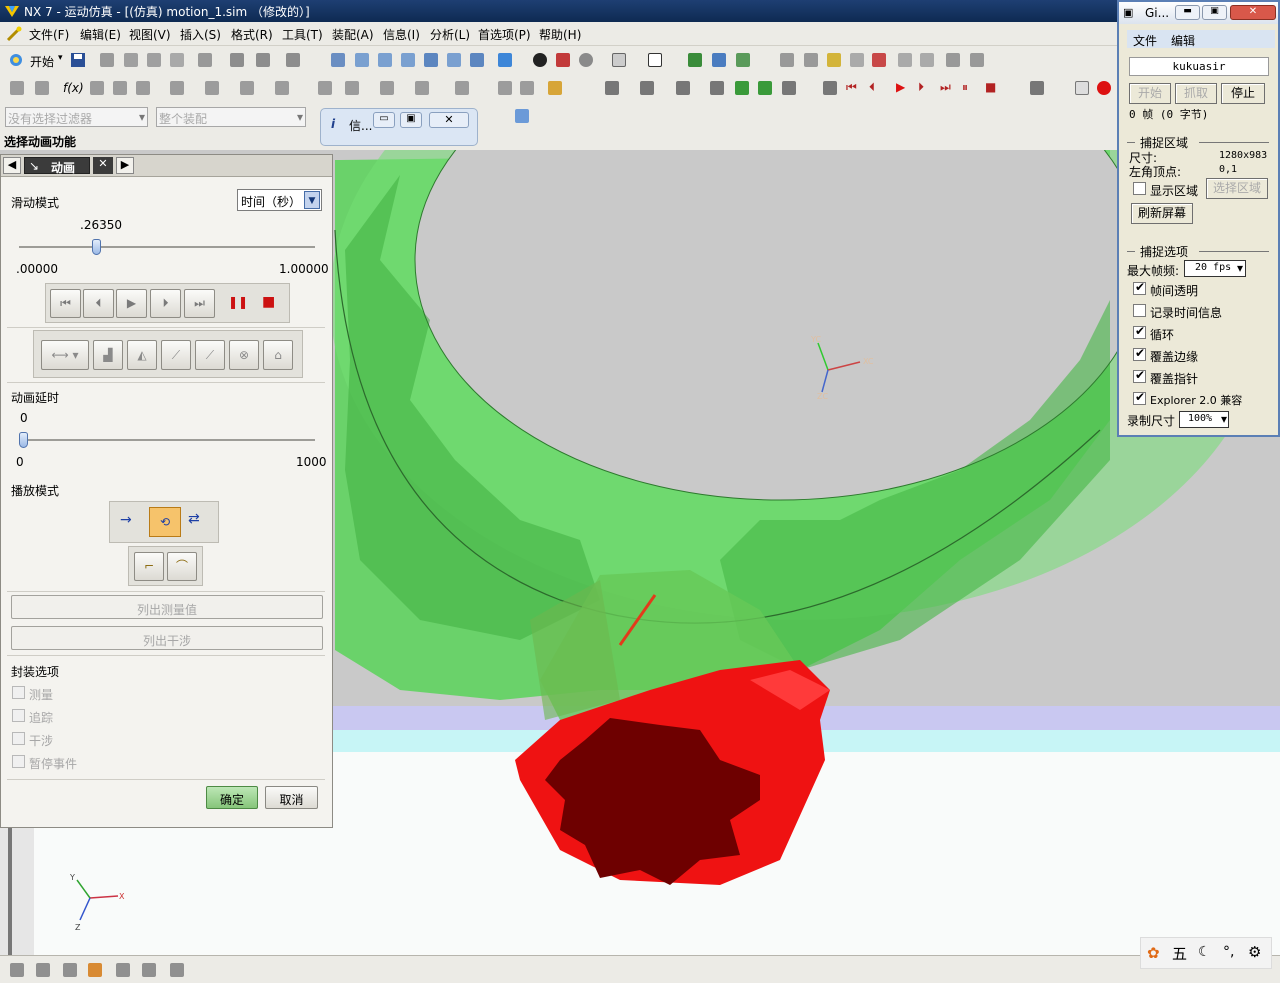 The width and height of the screenshot is (1280, 983). I want to click on pan-icon, so click(454, 60).